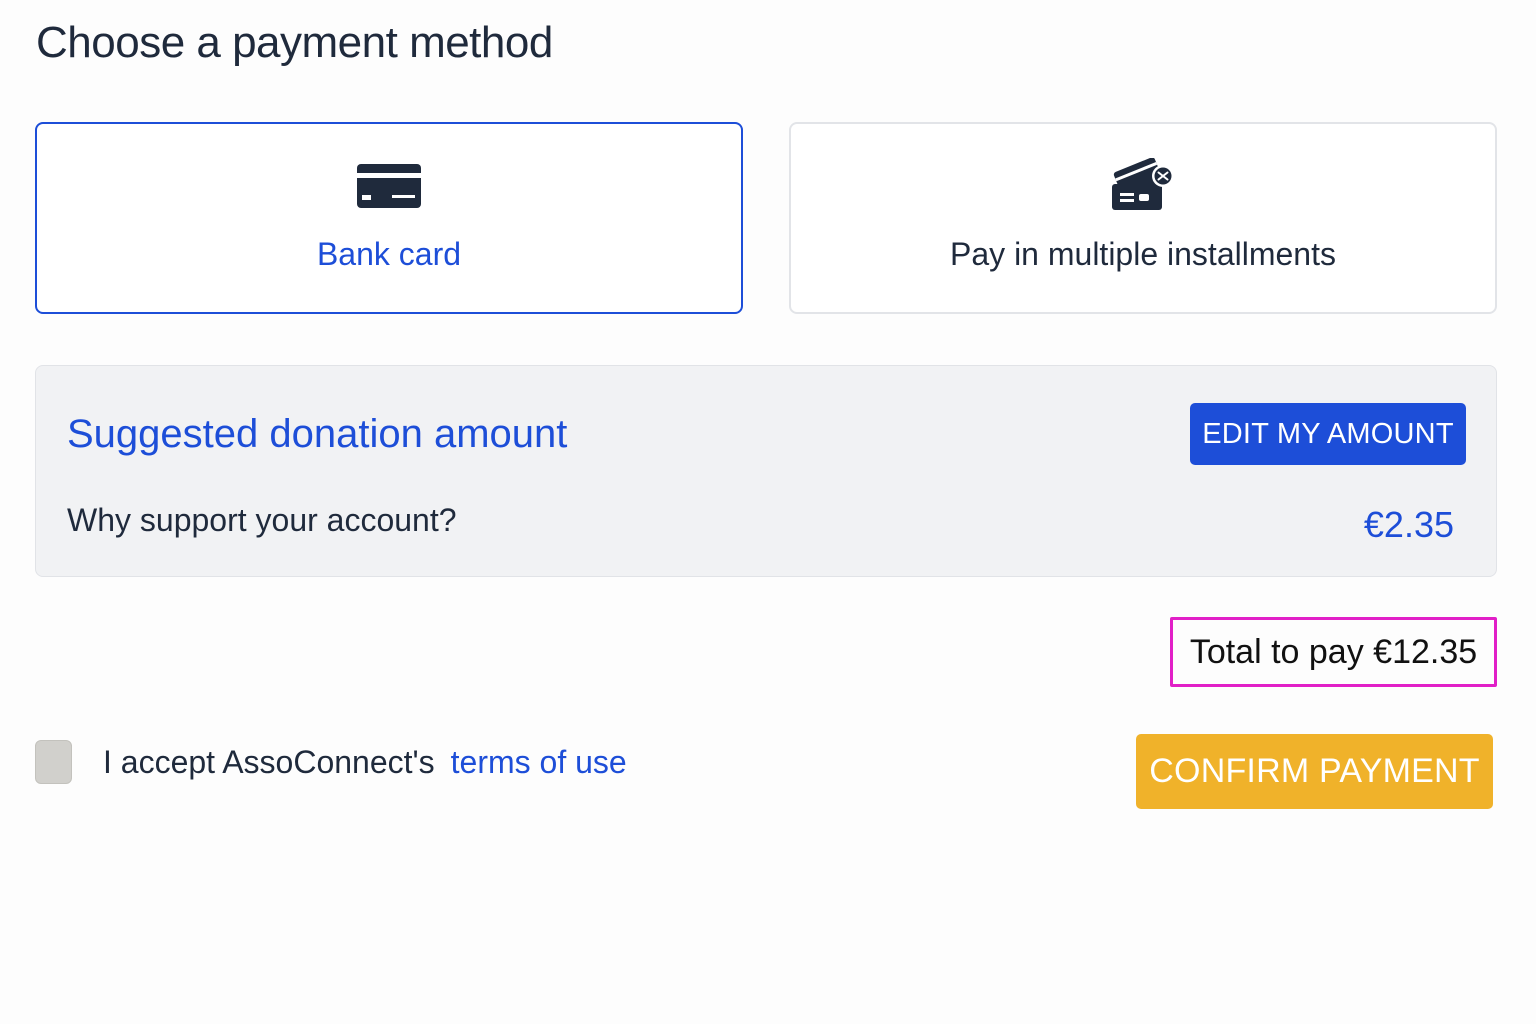 The width and height of the screenshot is (1536, 1024). I want to click on edit-amount-button: EDIT MY AMOUNT, so click(1328, 434).